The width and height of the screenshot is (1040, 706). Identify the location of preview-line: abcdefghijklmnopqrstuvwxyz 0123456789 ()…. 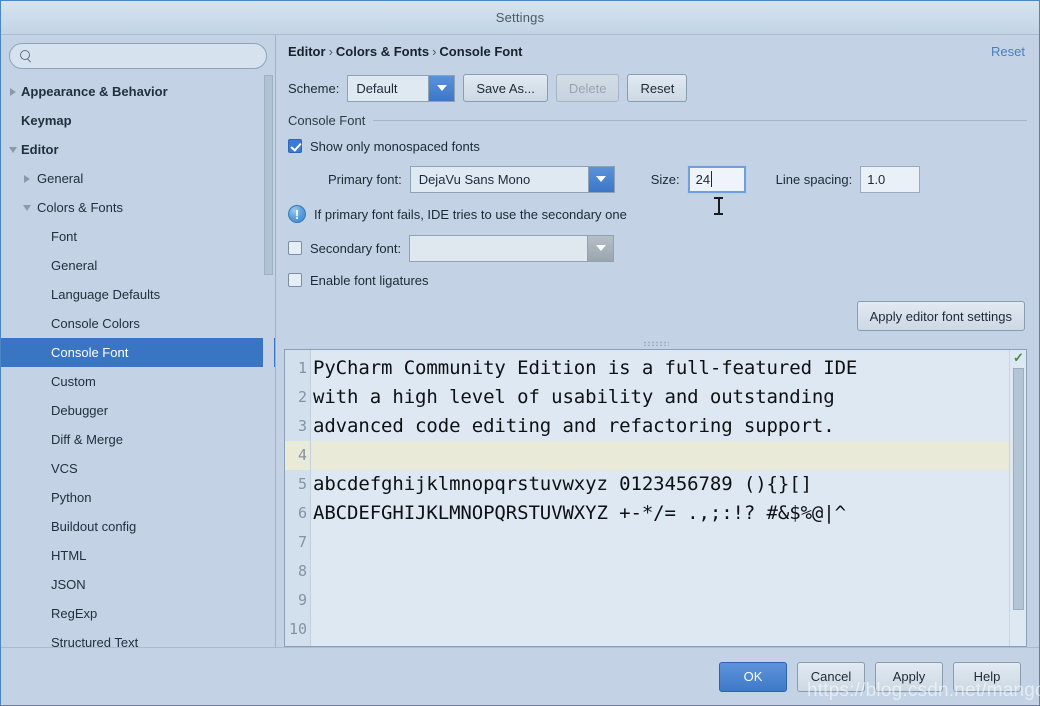
(562, 484).